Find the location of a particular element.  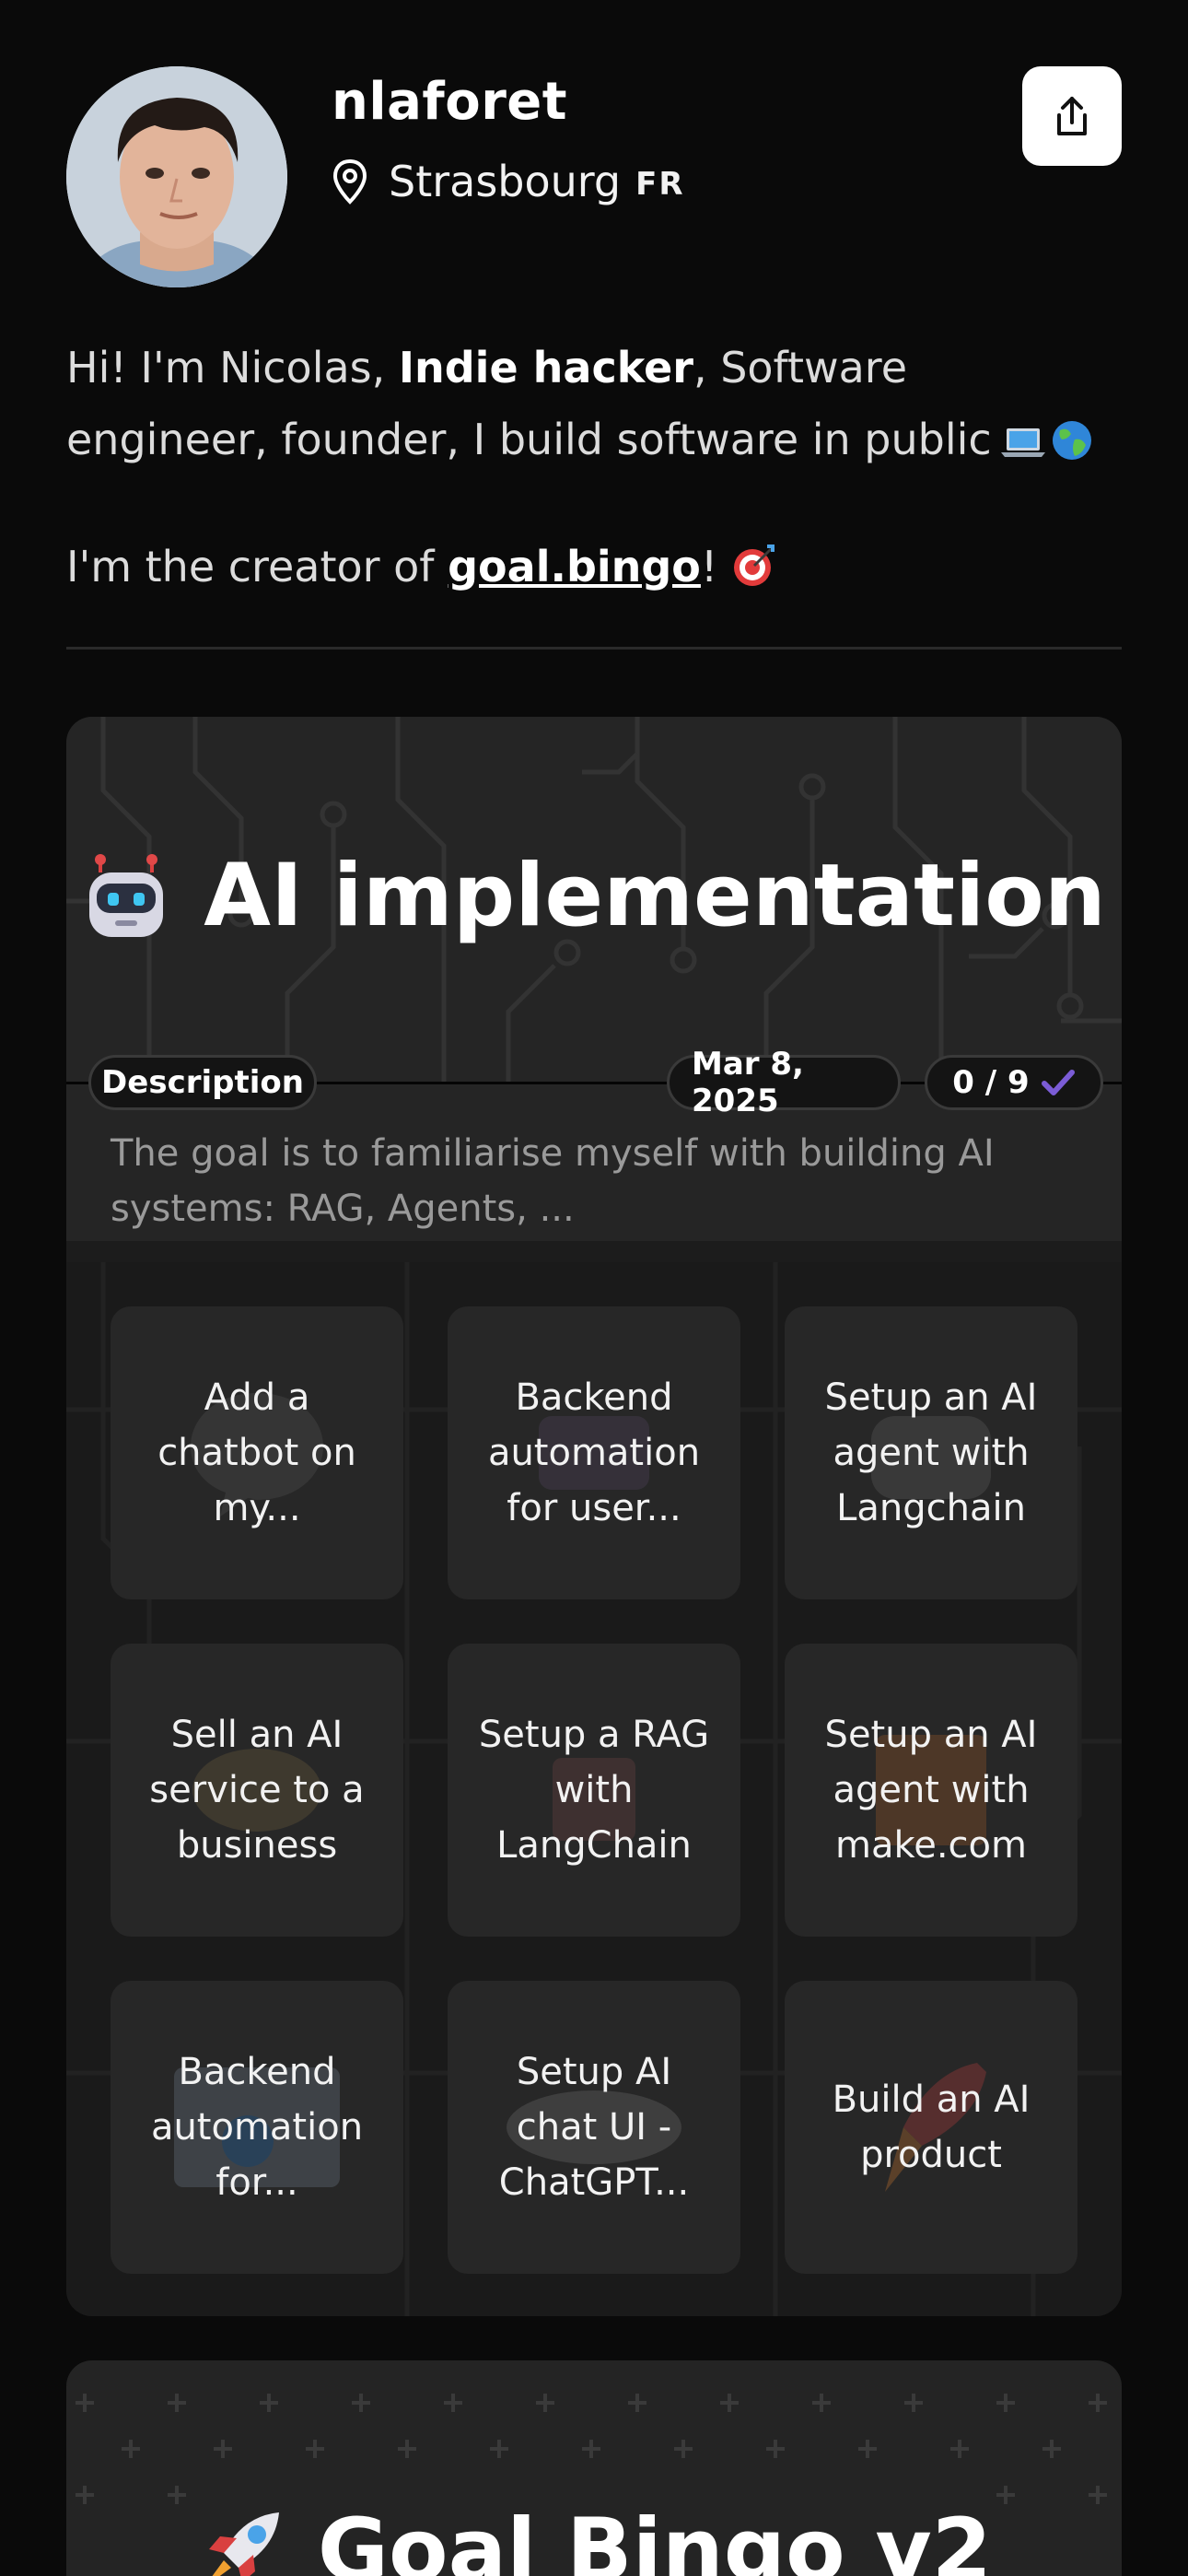

divider is located at coordinates (594, 648).